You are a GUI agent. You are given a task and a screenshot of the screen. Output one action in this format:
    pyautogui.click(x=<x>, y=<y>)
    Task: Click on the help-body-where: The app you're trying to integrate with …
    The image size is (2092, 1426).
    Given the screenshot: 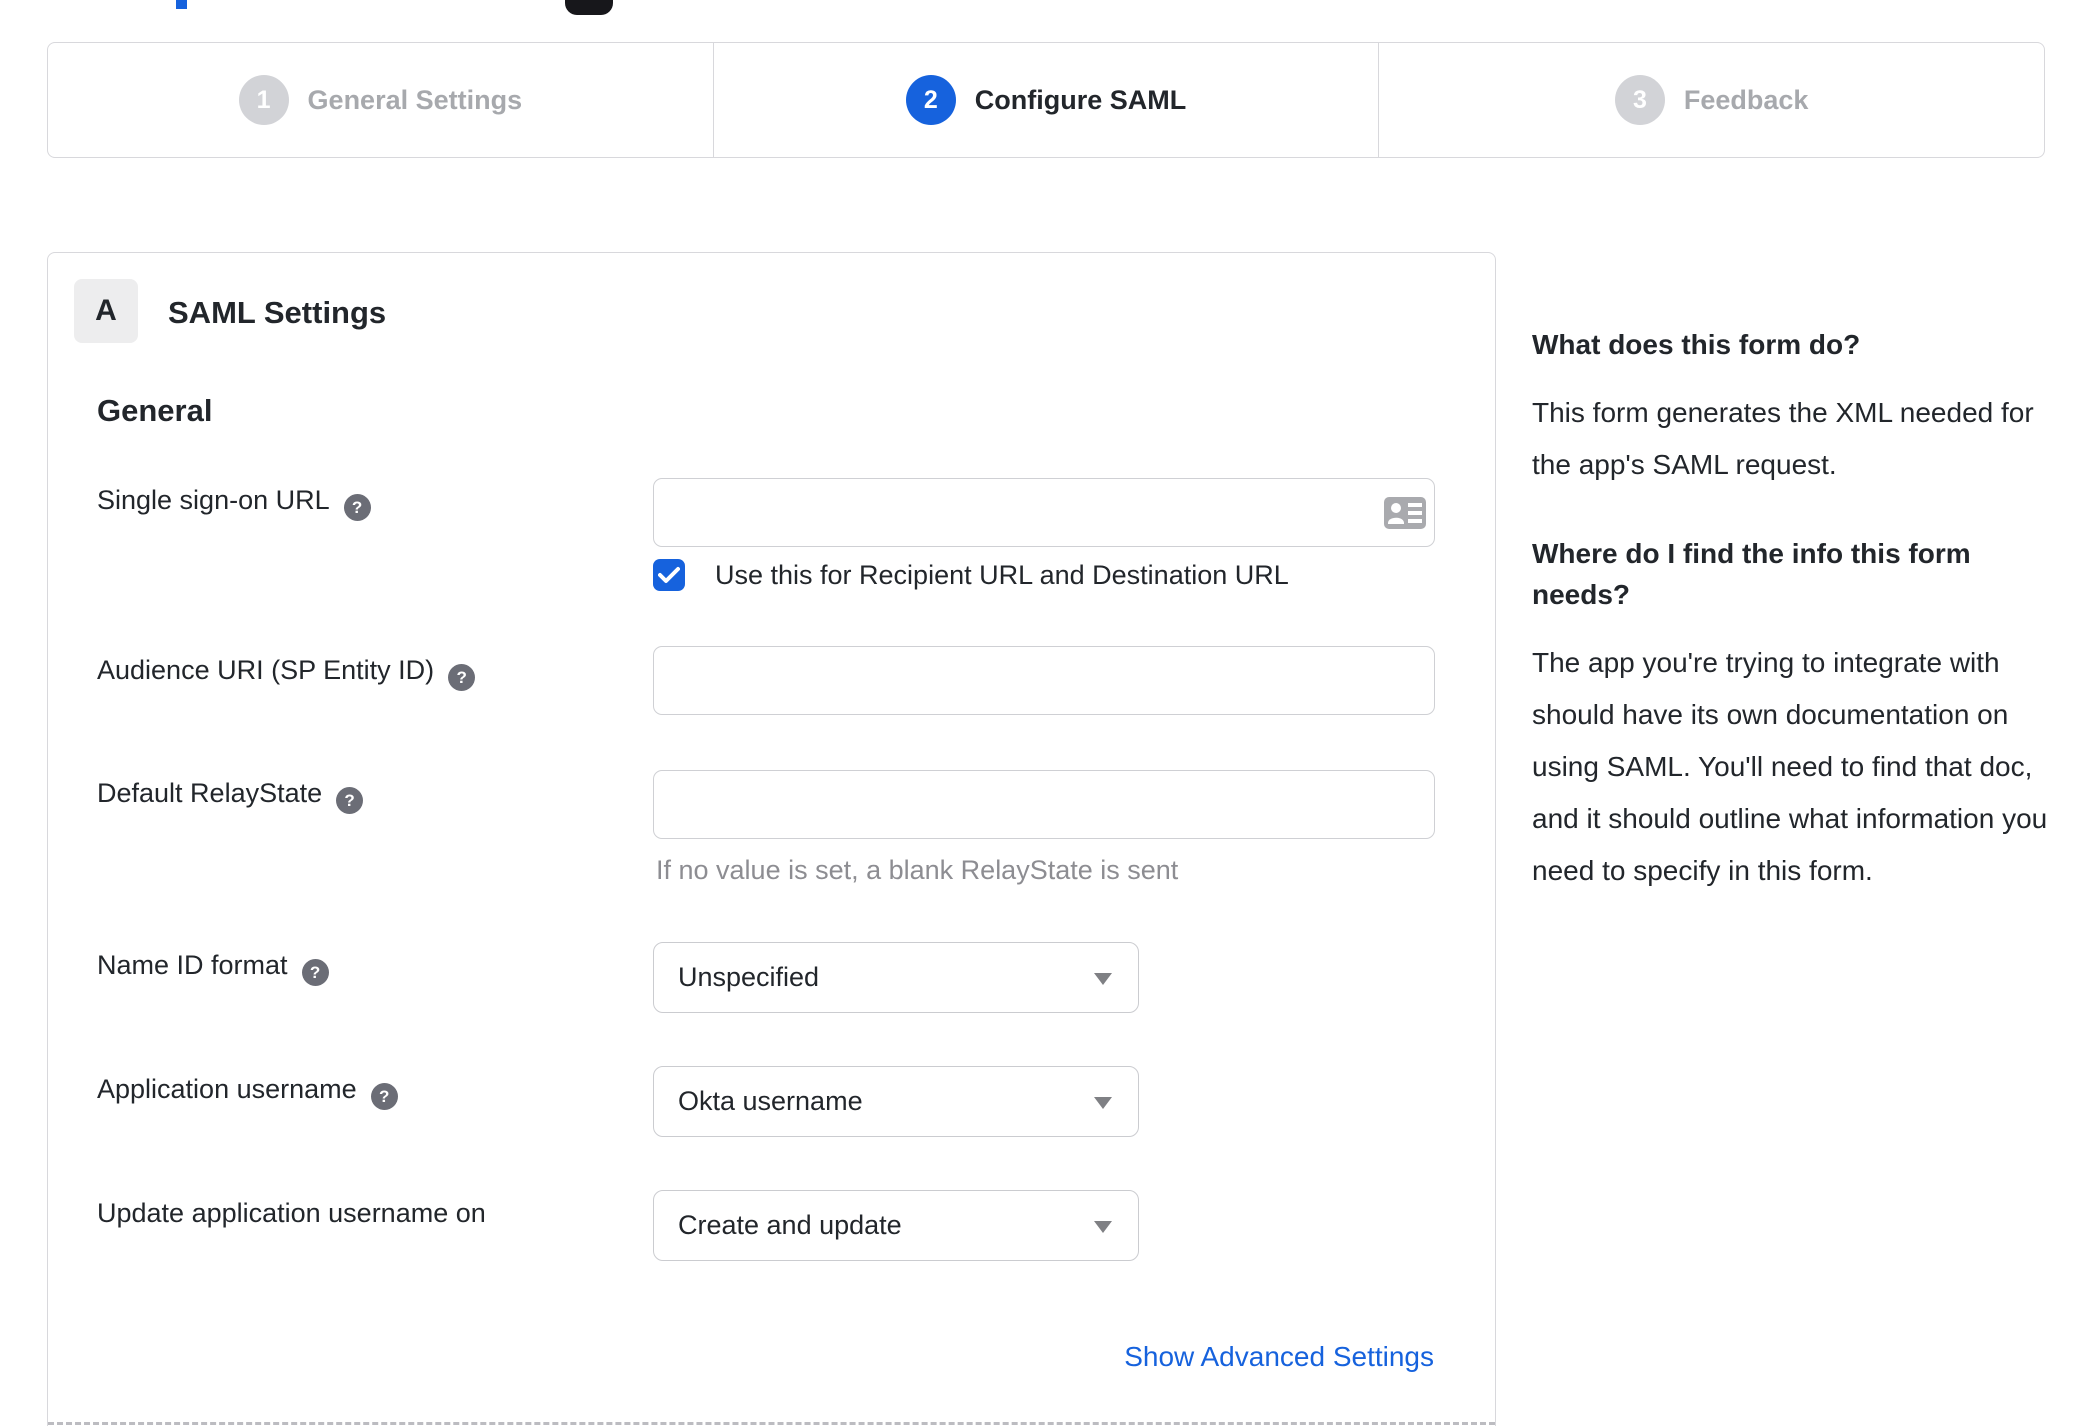 What is the action you would take?
    pyautogui.click(x=1790, y=766)
    